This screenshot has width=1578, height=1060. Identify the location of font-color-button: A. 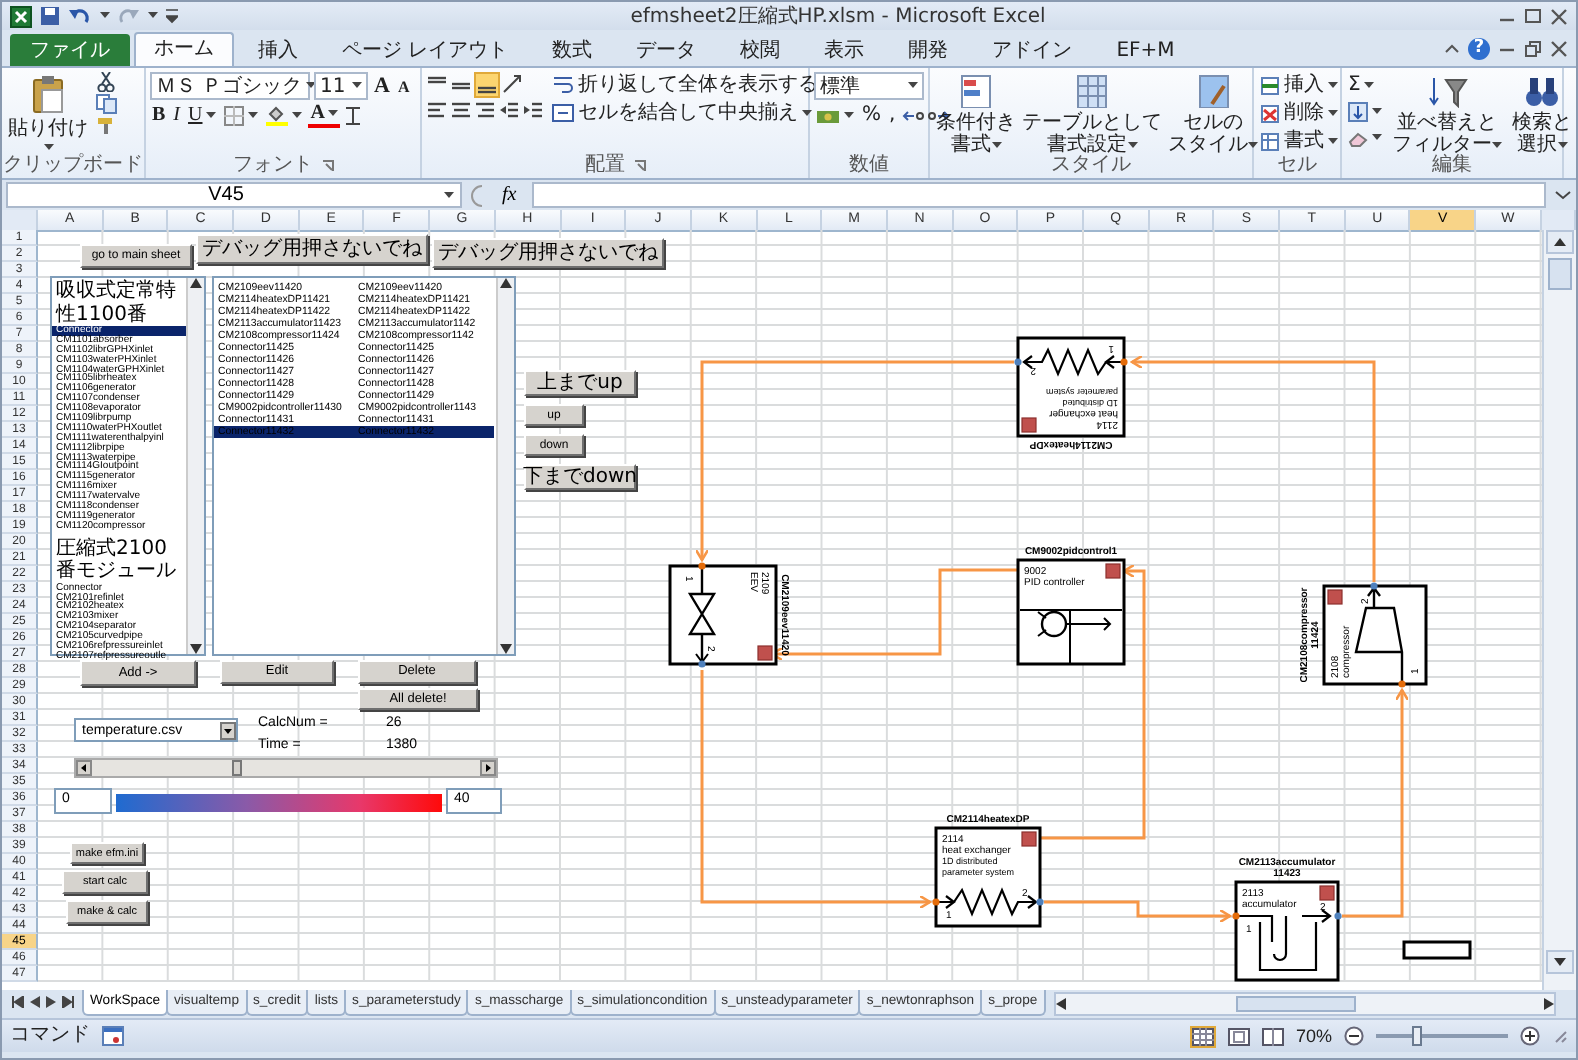
(324, 115).